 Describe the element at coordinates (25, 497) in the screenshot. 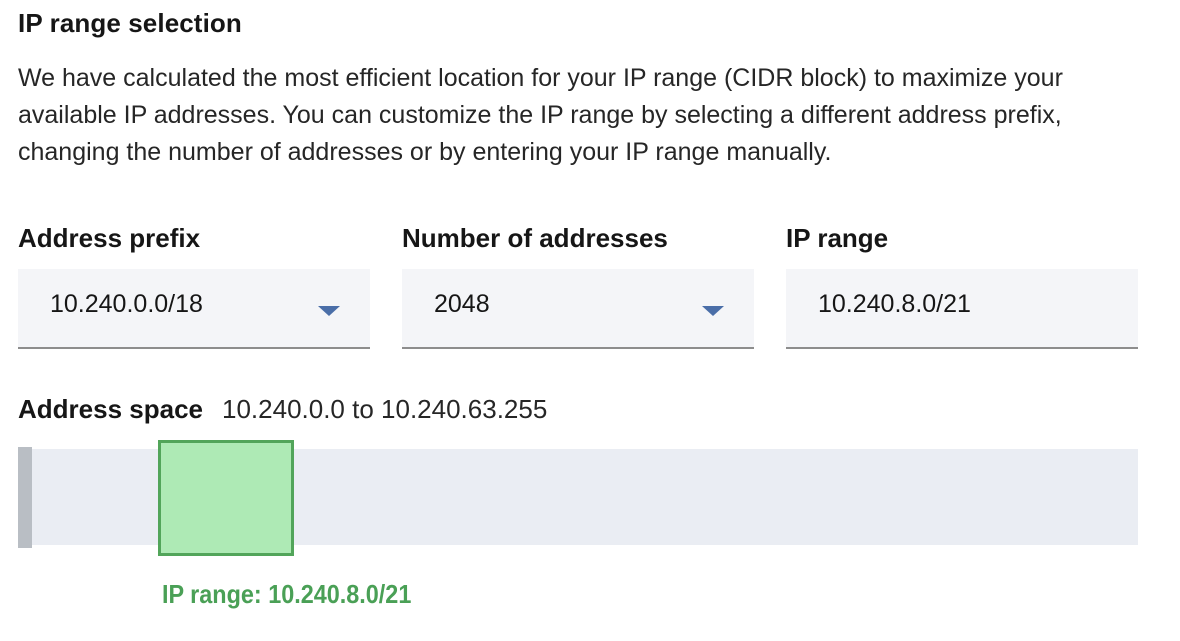

I see `address-space-start-marker` at that location.